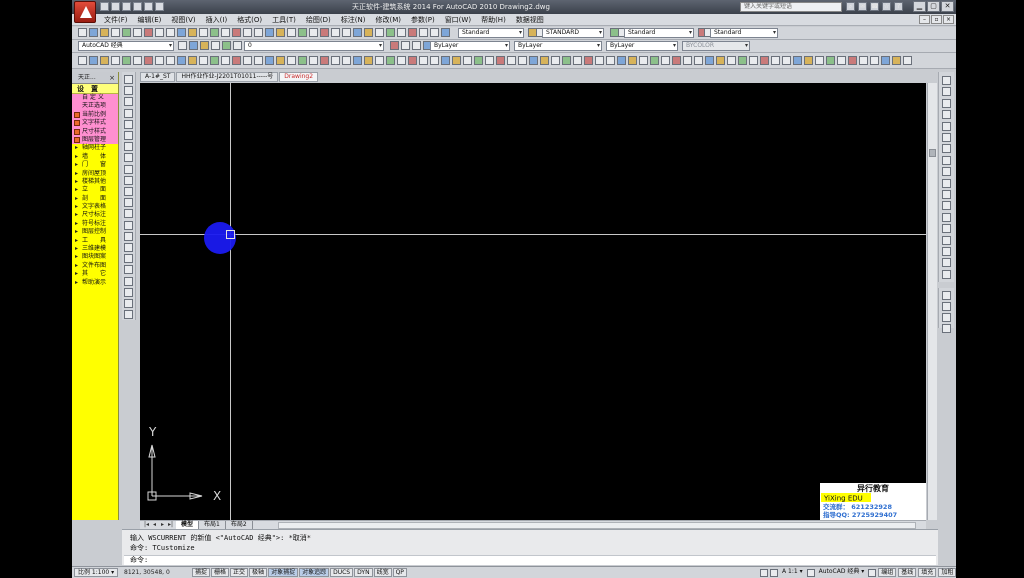  What do you see at coordinates (104, 6) in the screenshot?
I see `new-icon` at bounding box center [104, 6].